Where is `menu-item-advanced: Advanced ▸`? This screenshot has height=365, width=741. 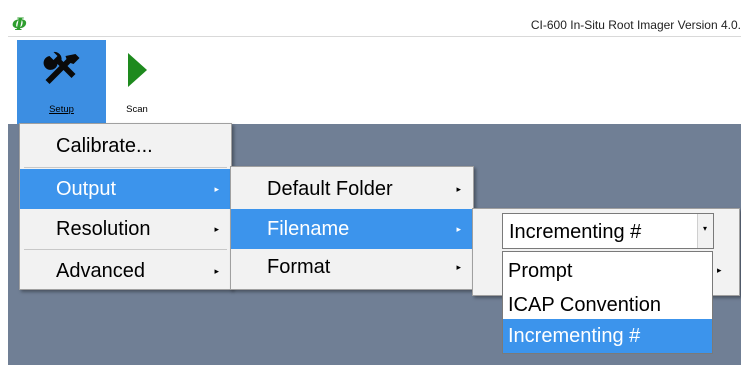
menu-item-advanced: Advanced ▸ is located at coordinates (125, 271).